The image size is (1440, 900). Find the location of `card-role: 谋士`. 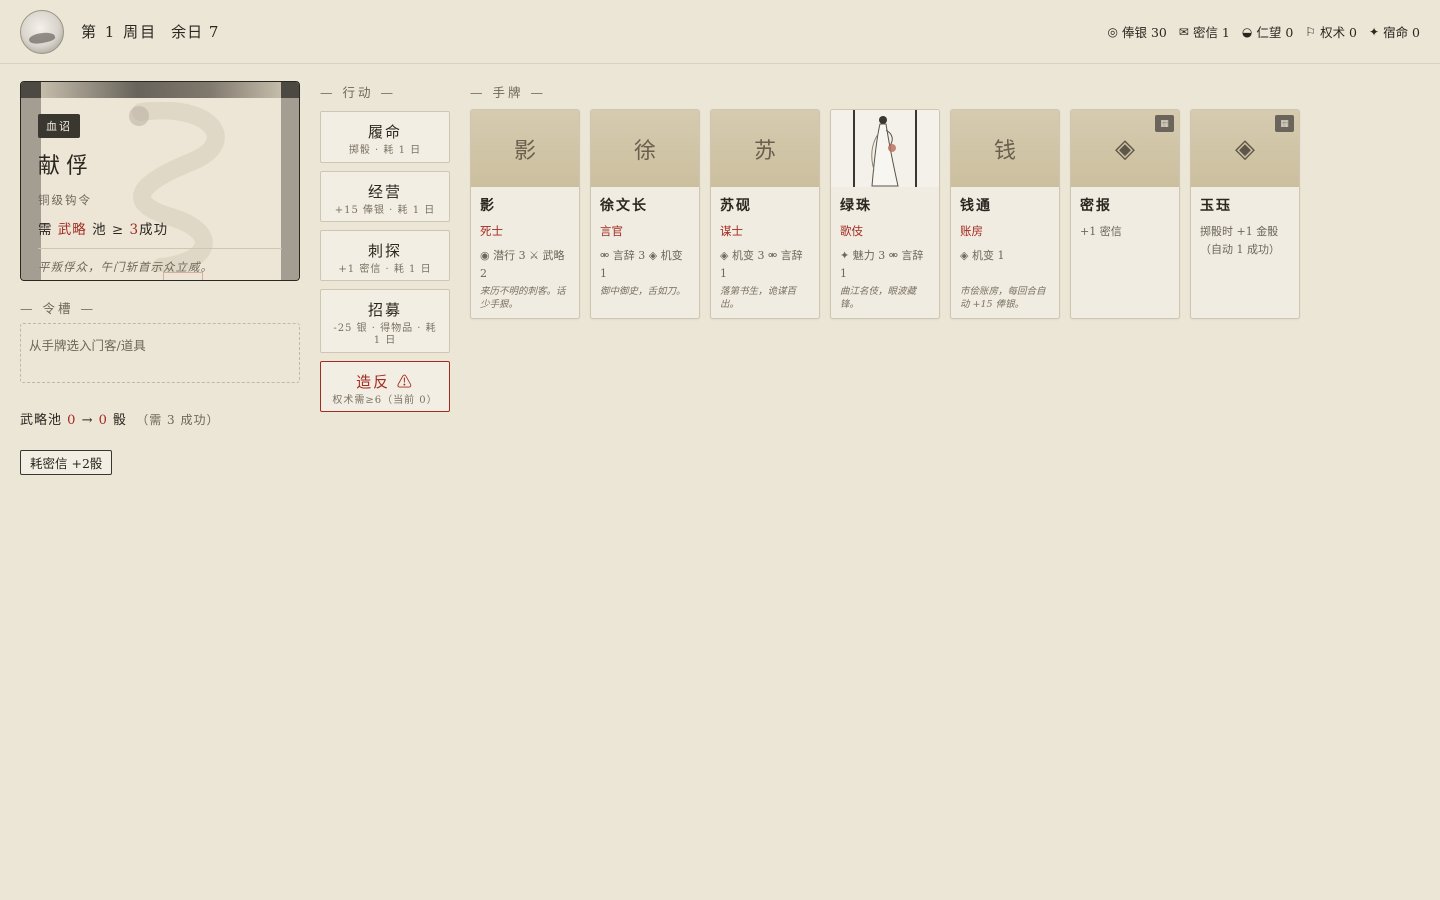

card-role: 谋士 is located at coordinates (731, 231).